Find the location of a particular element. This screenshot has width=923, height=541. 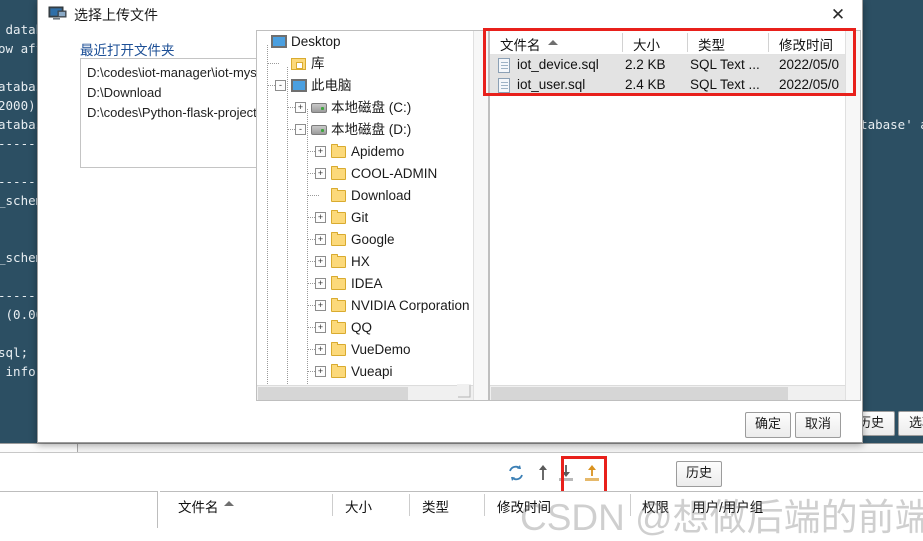

transfer-toolbar is located at coordinates (561, 474).